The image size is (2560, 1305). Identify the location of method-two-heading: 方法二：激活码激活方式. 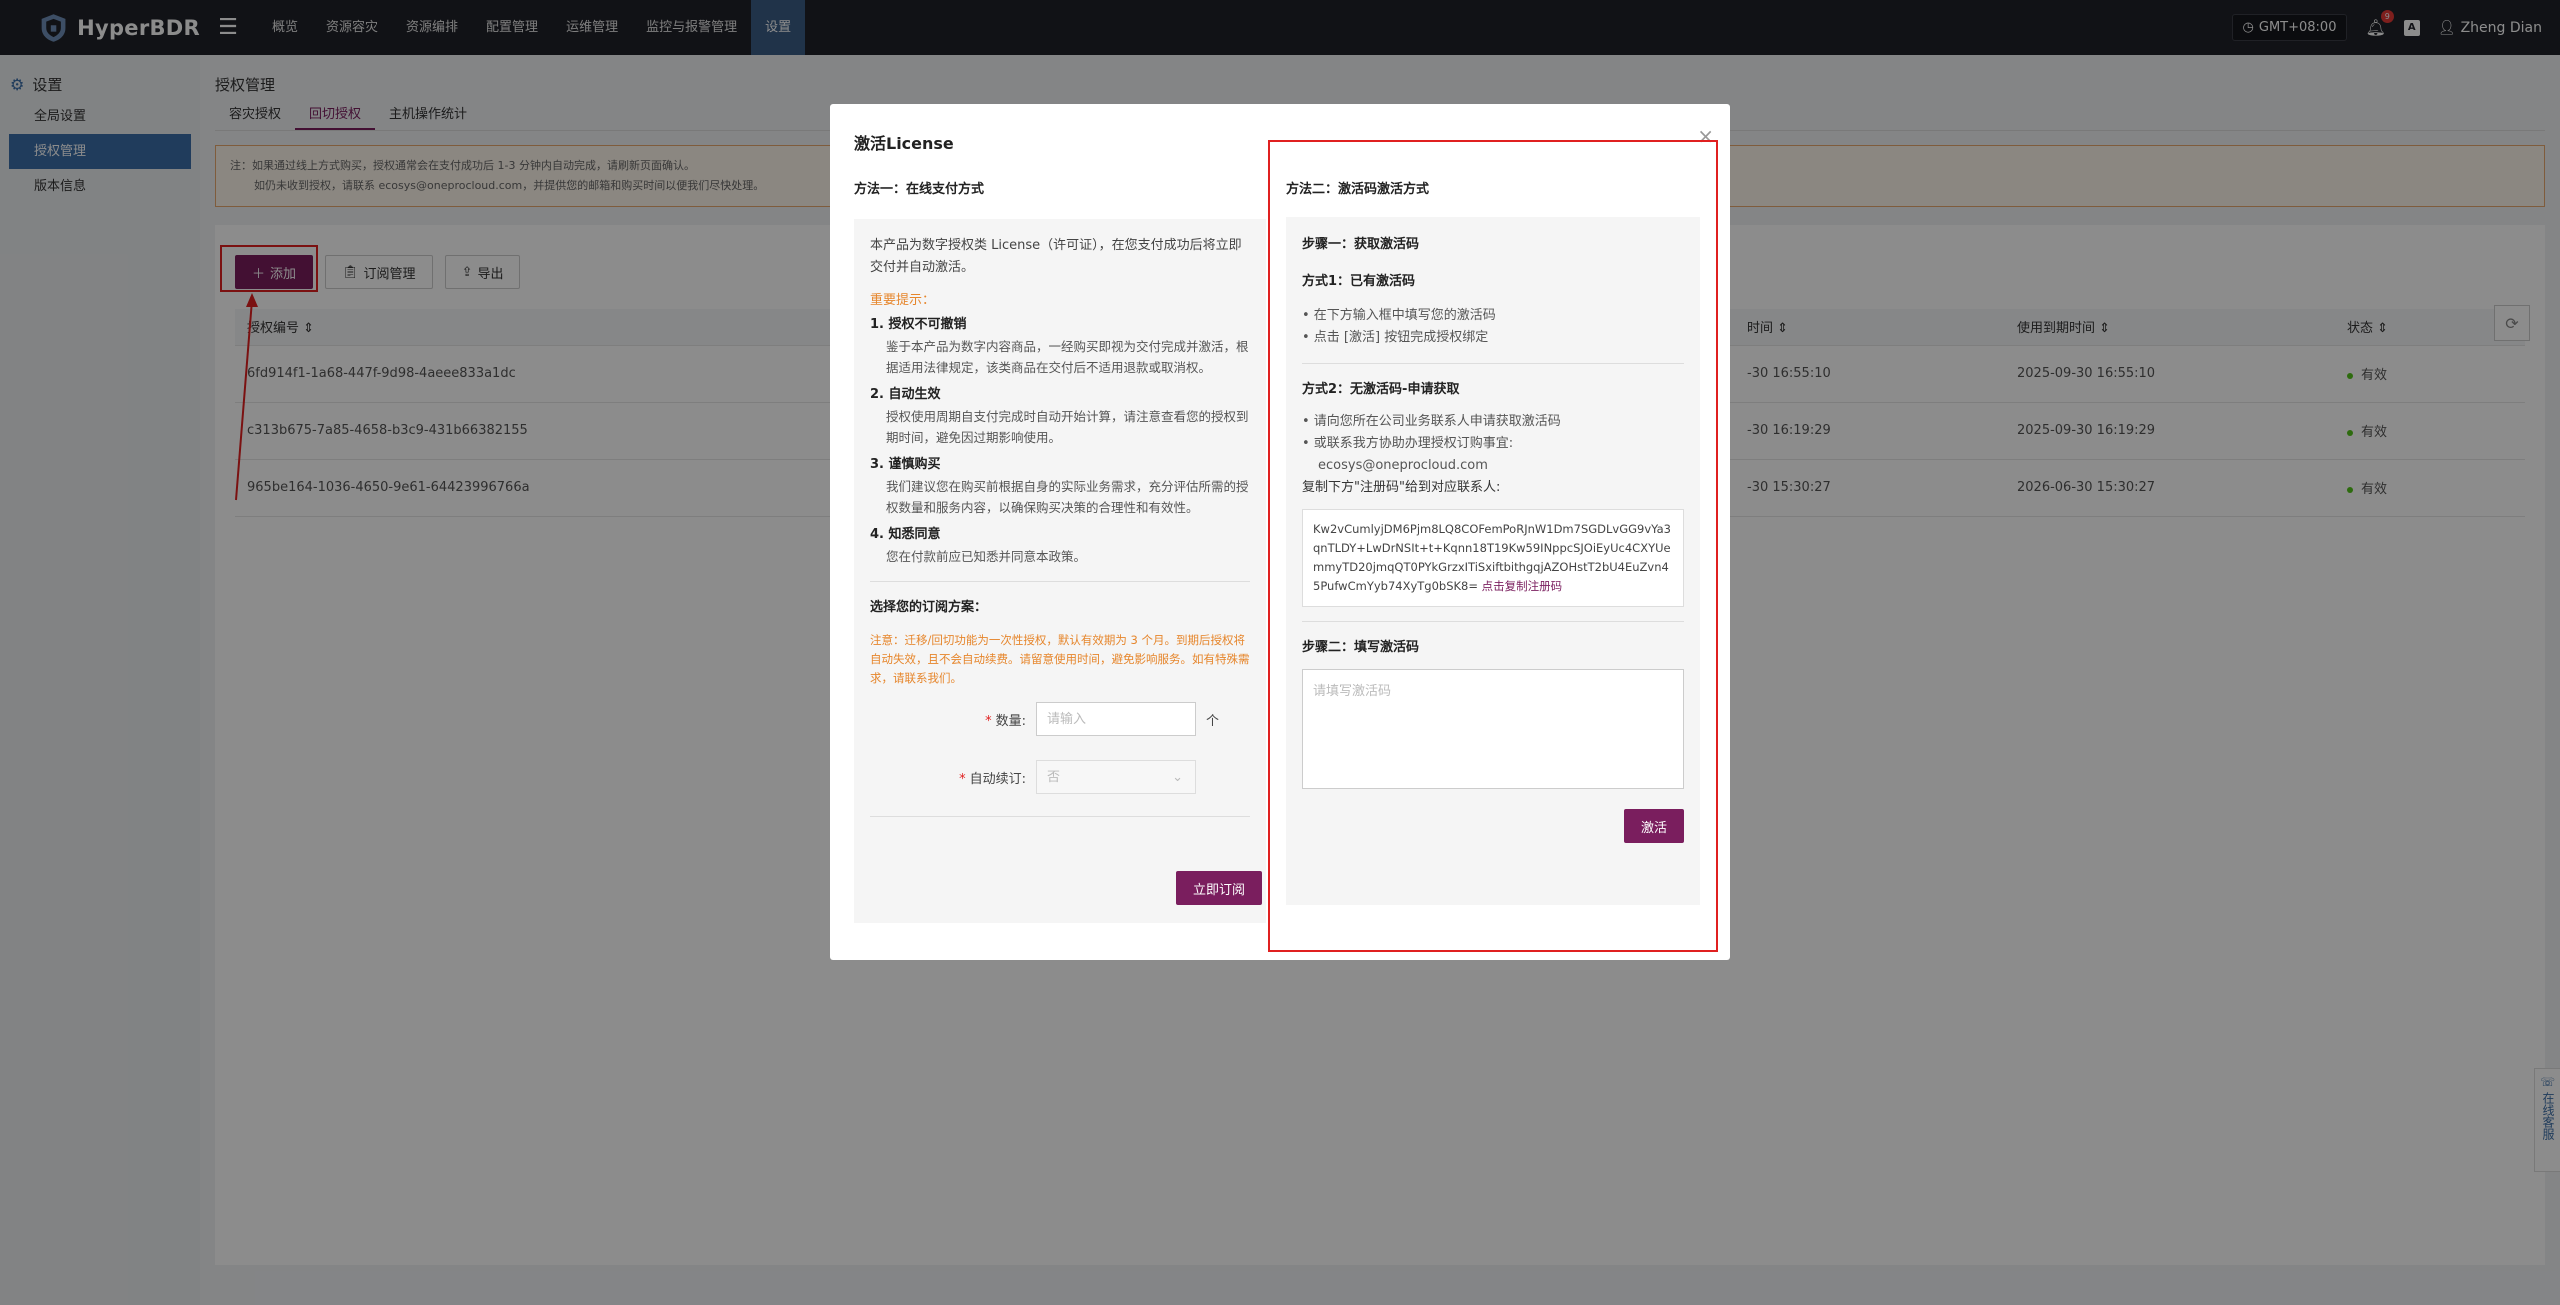
(1358, 189).